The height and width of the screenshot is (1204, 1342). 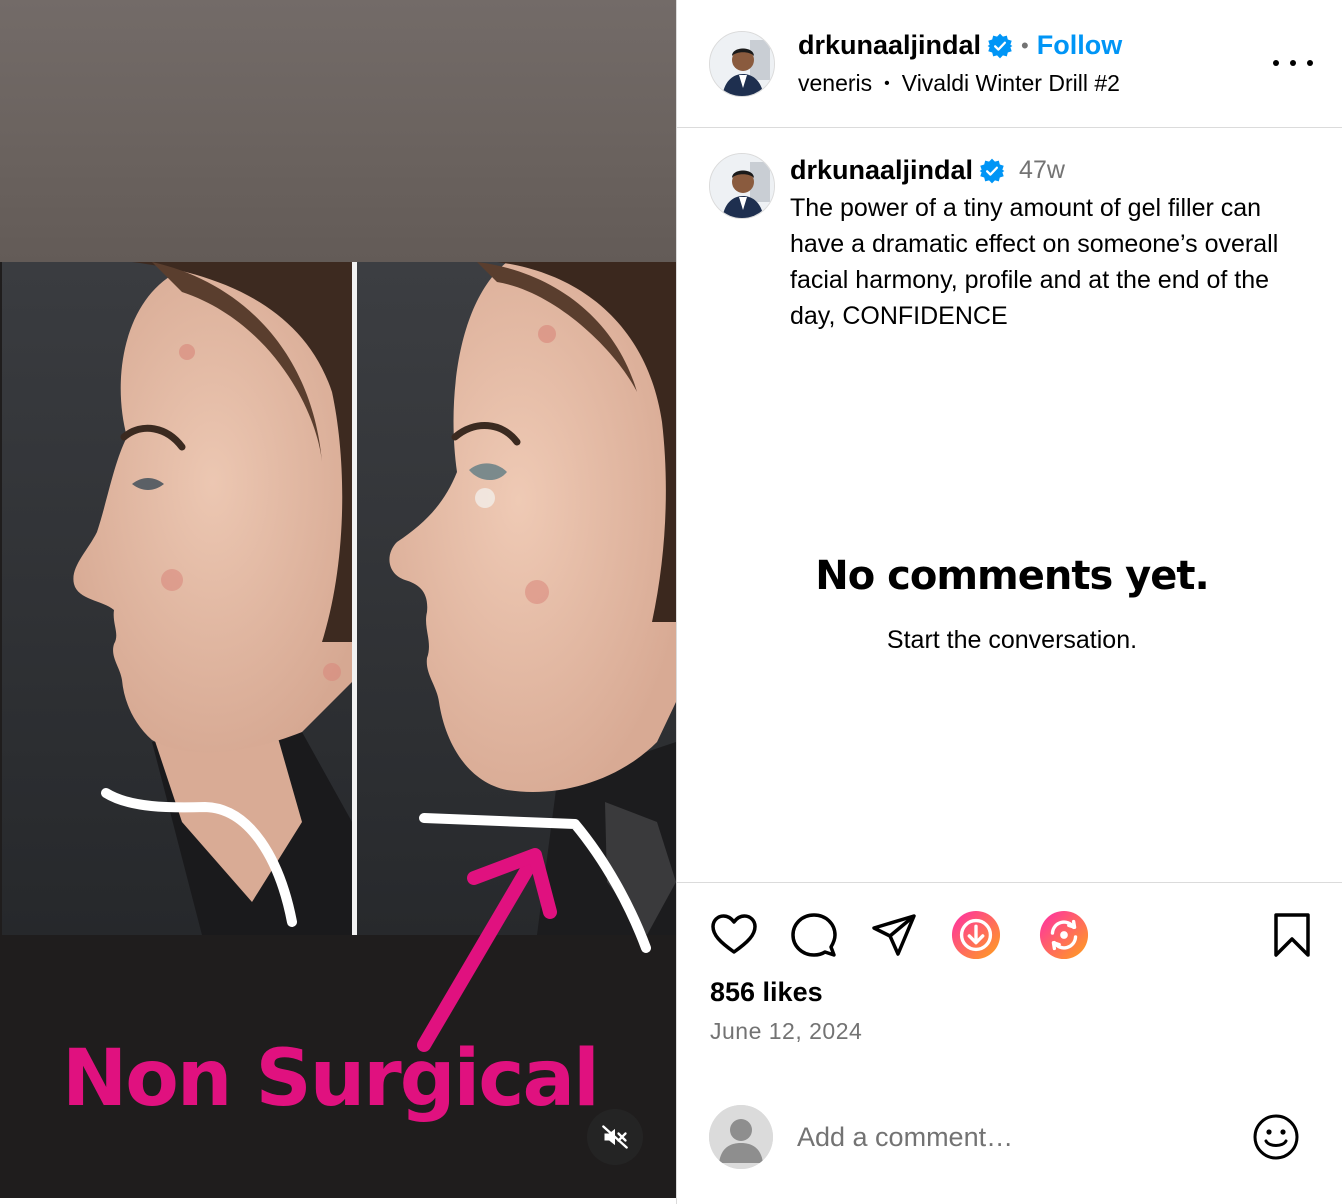 I want to click on likes-count: 856 likes, so click(x=766, y=992).